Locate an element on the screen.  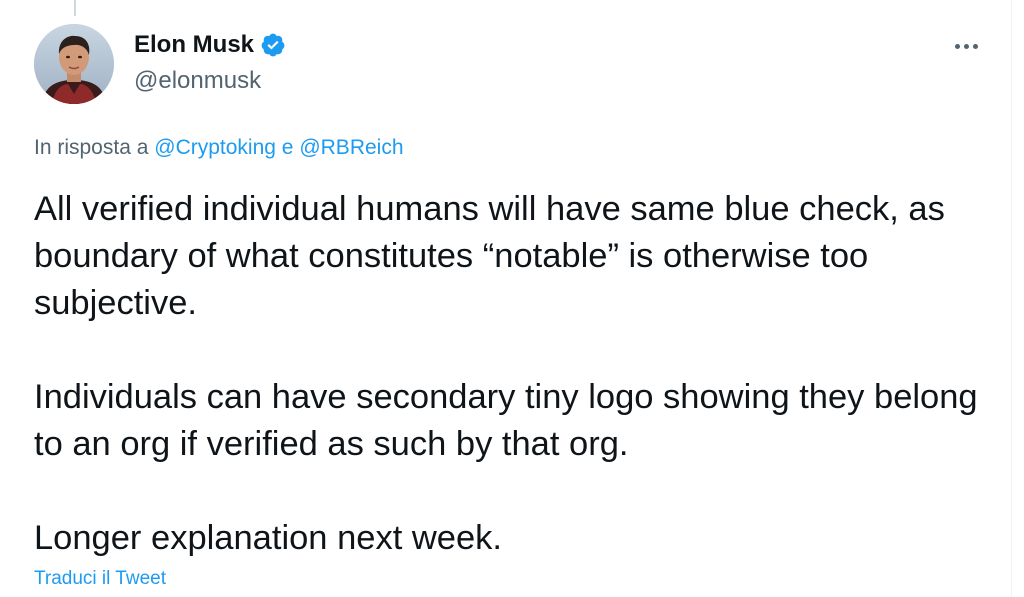
author-name-row: Elon Musk is located at coordinates (210, 45).